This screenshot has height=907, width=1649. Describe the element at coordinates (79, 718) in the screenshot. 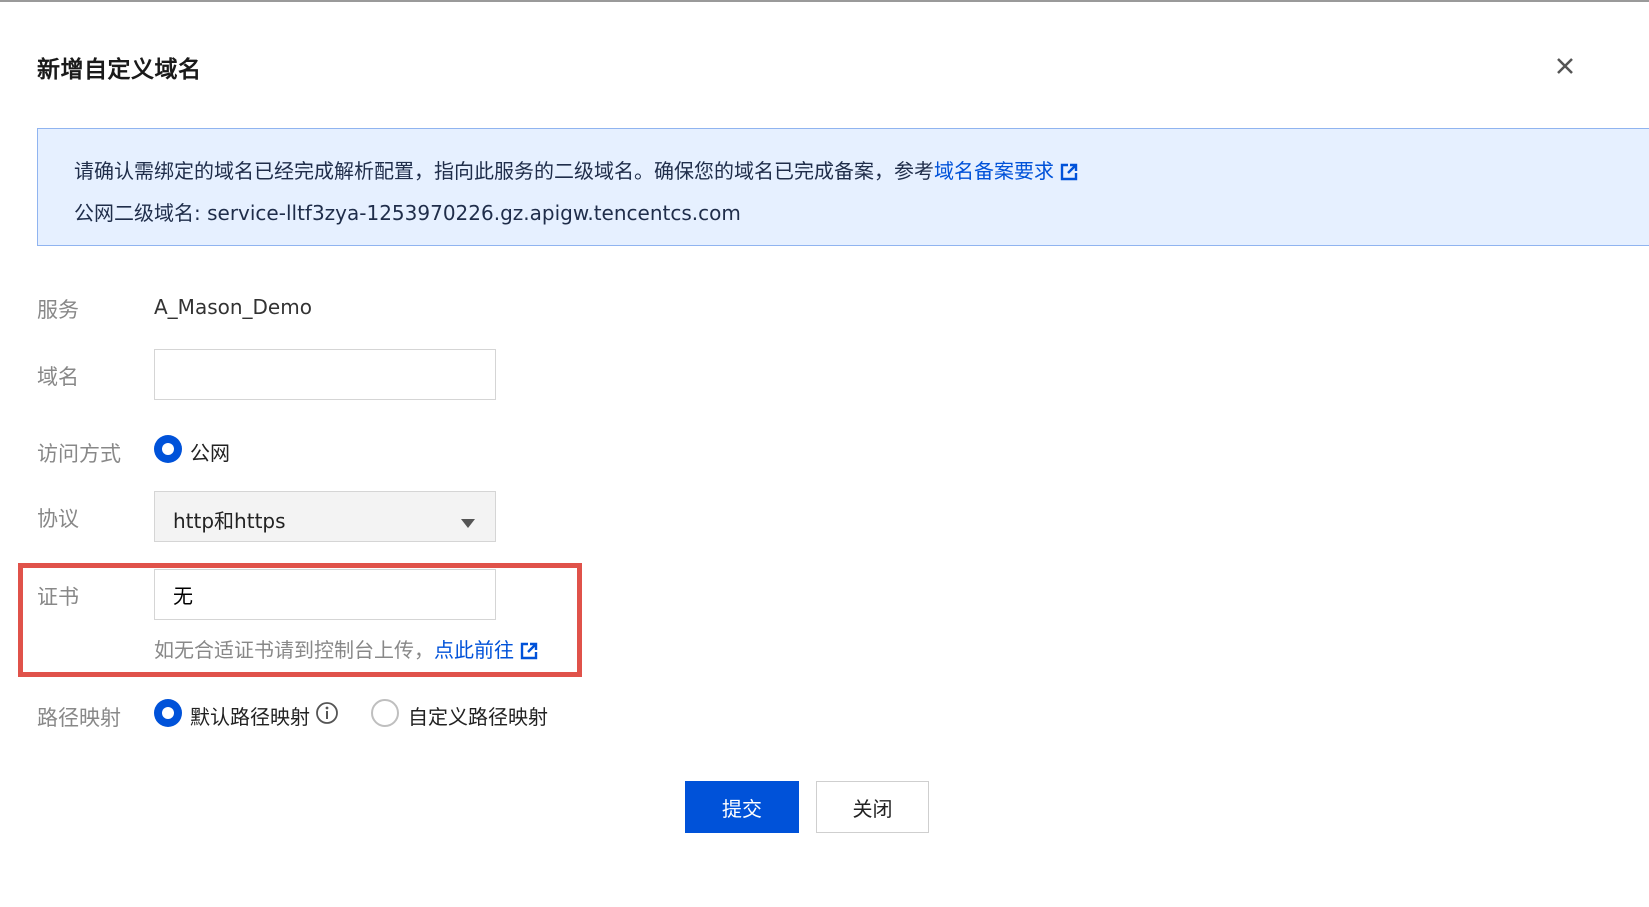

I see `path-mapping-label: 路径映射` at that location.